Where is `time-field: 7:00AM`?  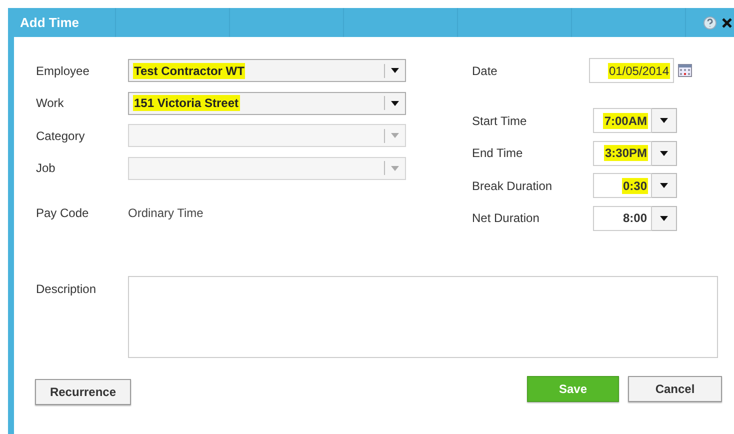
time-field: 7:00AM is located at coordinates (622, 120).